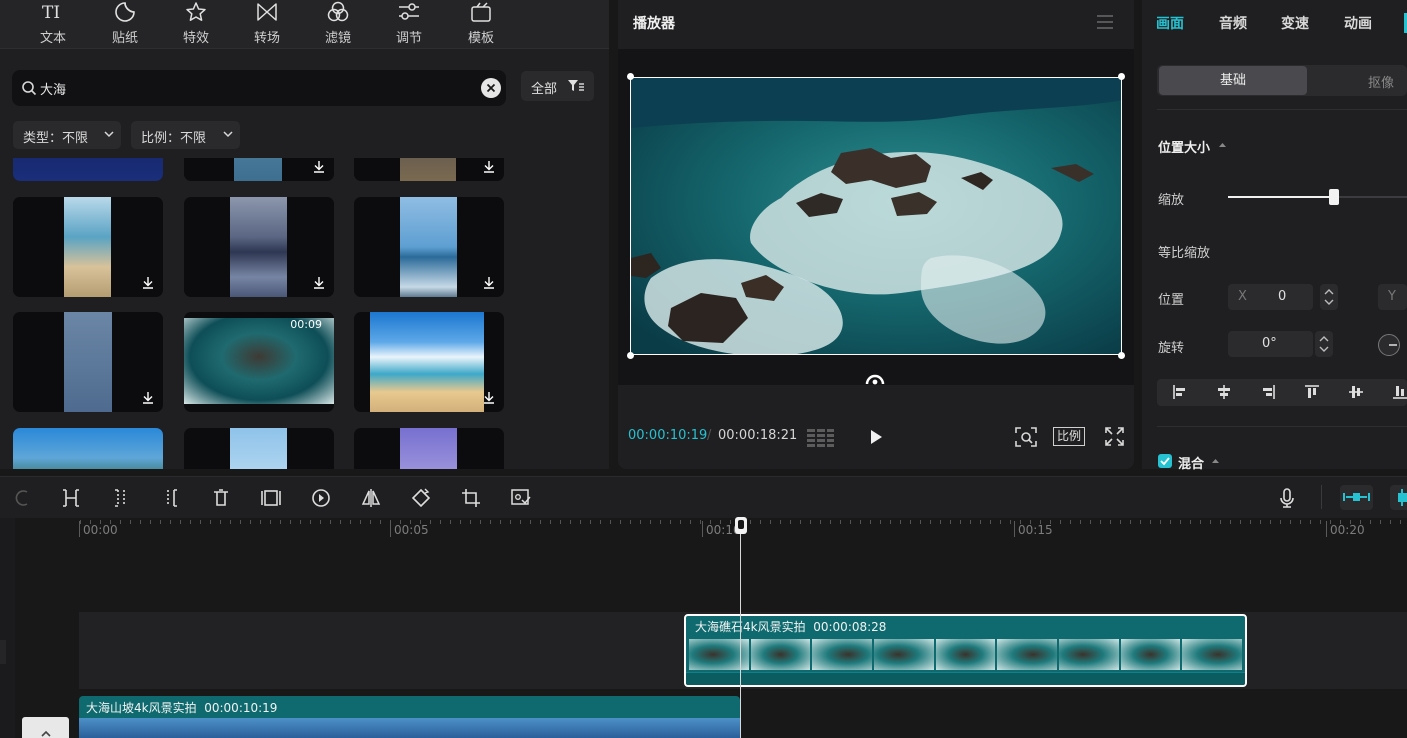  I want to click on video-clip-hillside: 大海山坡4k风景实拍 00:00:10:19, so click(409, 717).